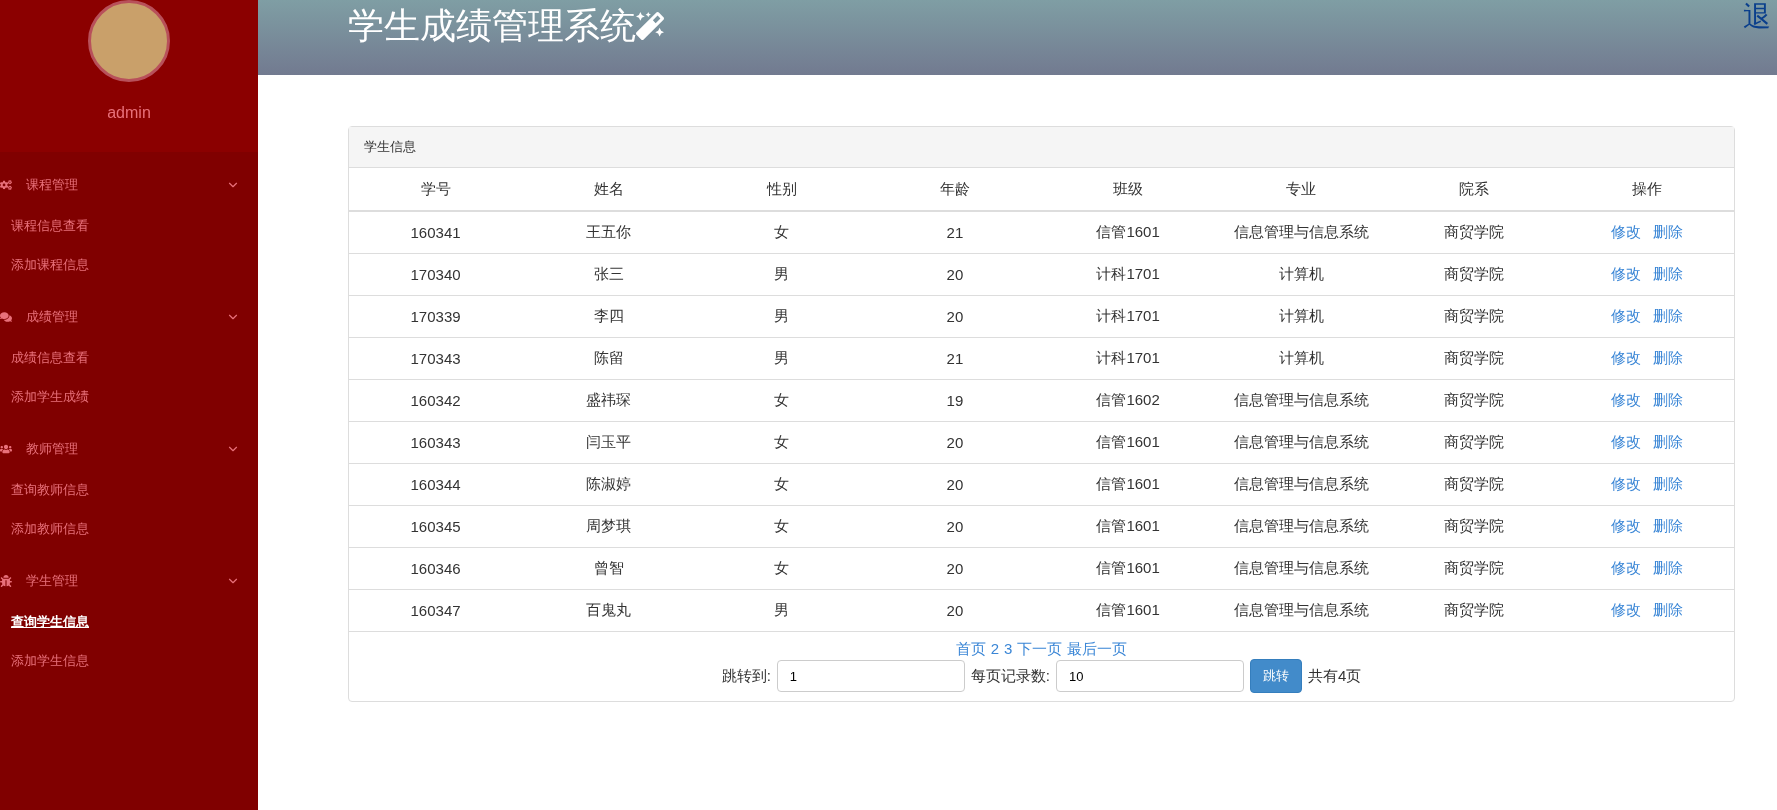 The width and height of the screenshot is (1777, 810). Describe the element at coordinates (436, 232) in the screenshot. I see `table-cell: 160341` at that location.